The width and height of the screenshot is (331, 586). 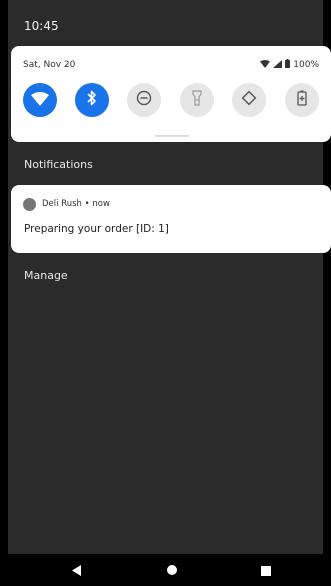 I want to click on tile-battery-saver, so click(x=302, y=100).